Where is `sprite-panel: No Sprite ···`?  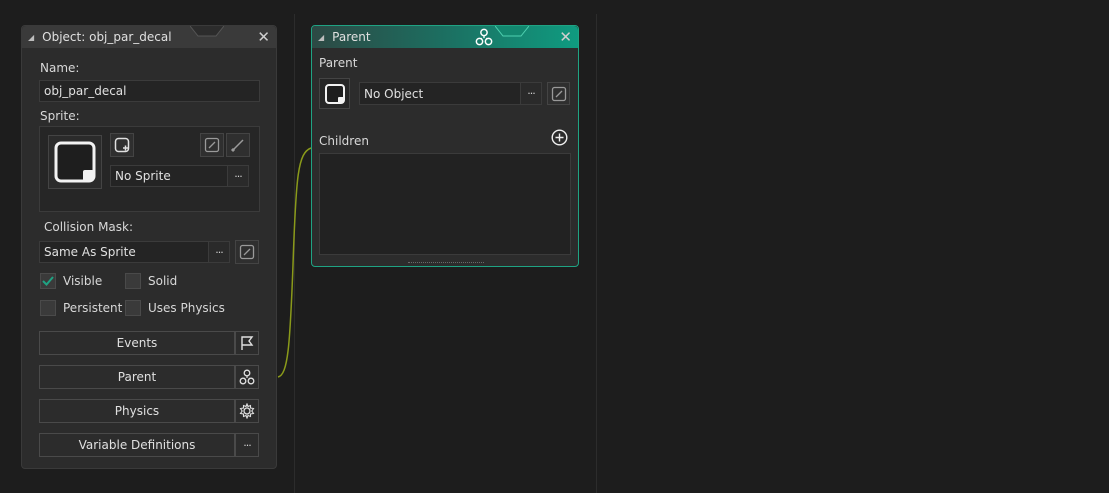 sprite-panel: No Sprite ··· is located at coordinates (149, 169).